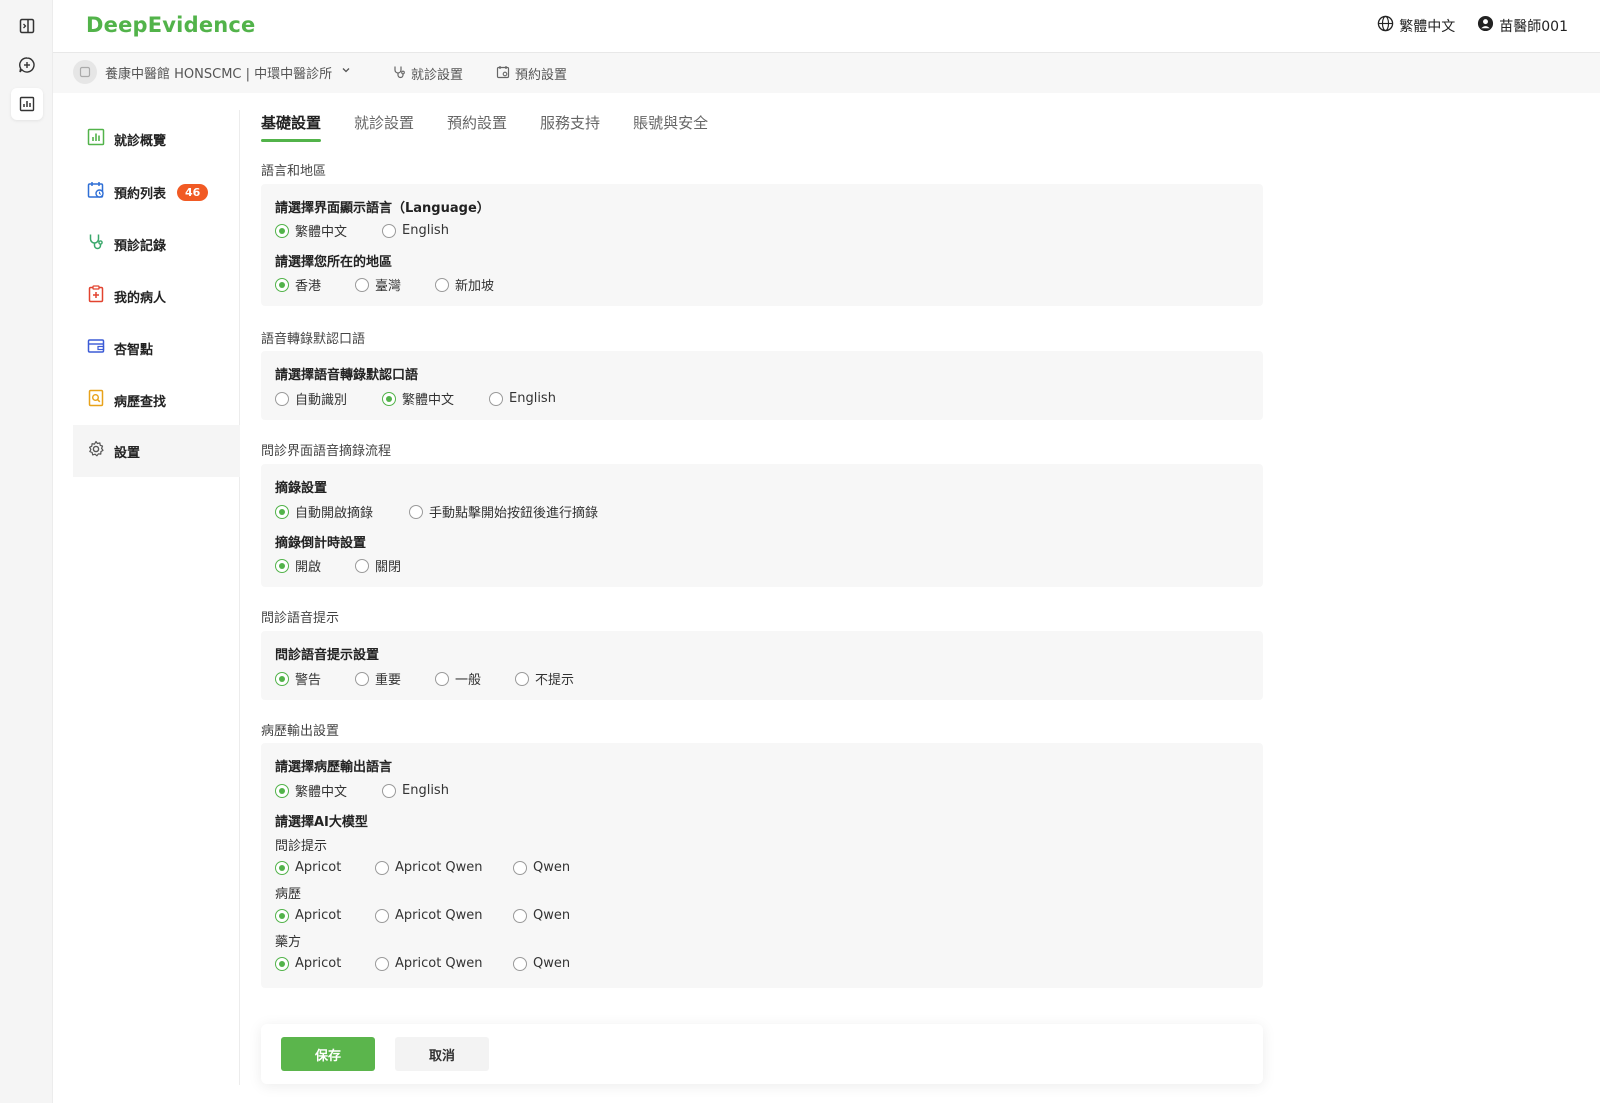  Describe the element at coordinates (415, 230) in the screenshot. I see `radio-ui-lang-en: English` at that location.